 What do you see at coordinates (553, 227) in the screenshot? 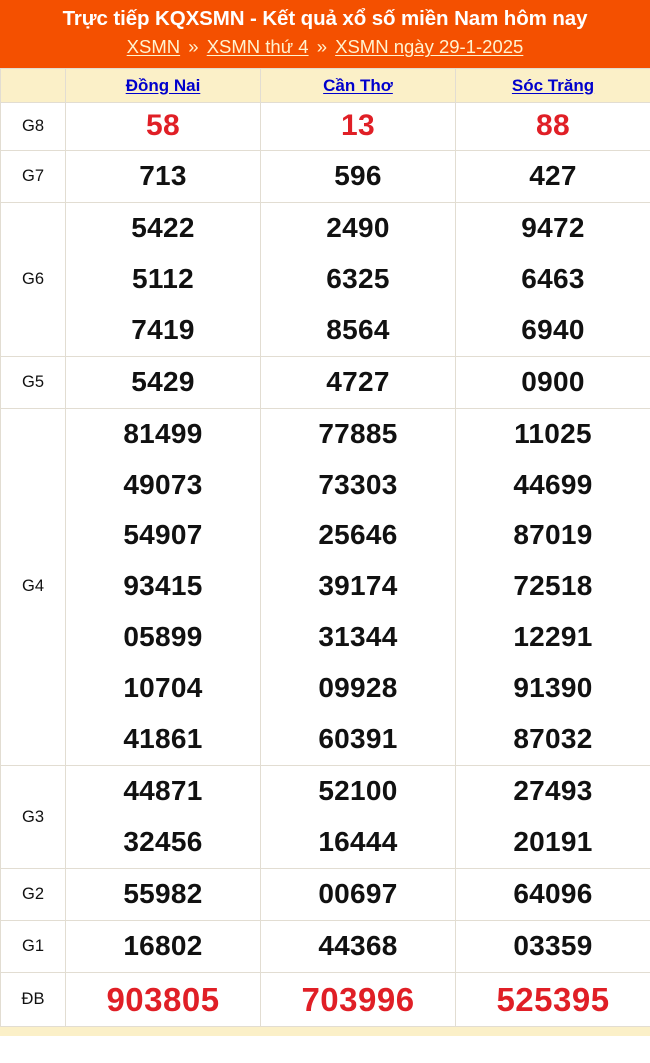
I see `lottery-number: 9472` at bounding box center [553, 227].